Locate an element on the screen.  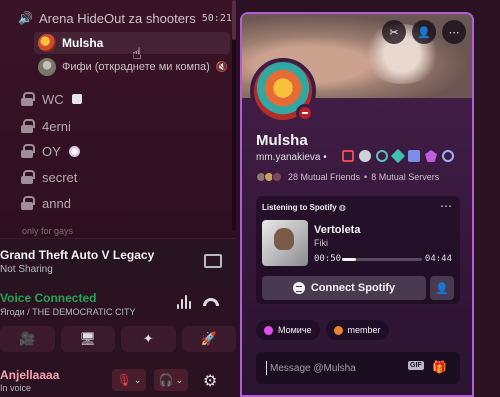
voice-user-fifi: Фифи (откраднете ми компа) 🔇 is located at coordinates (132, 67).